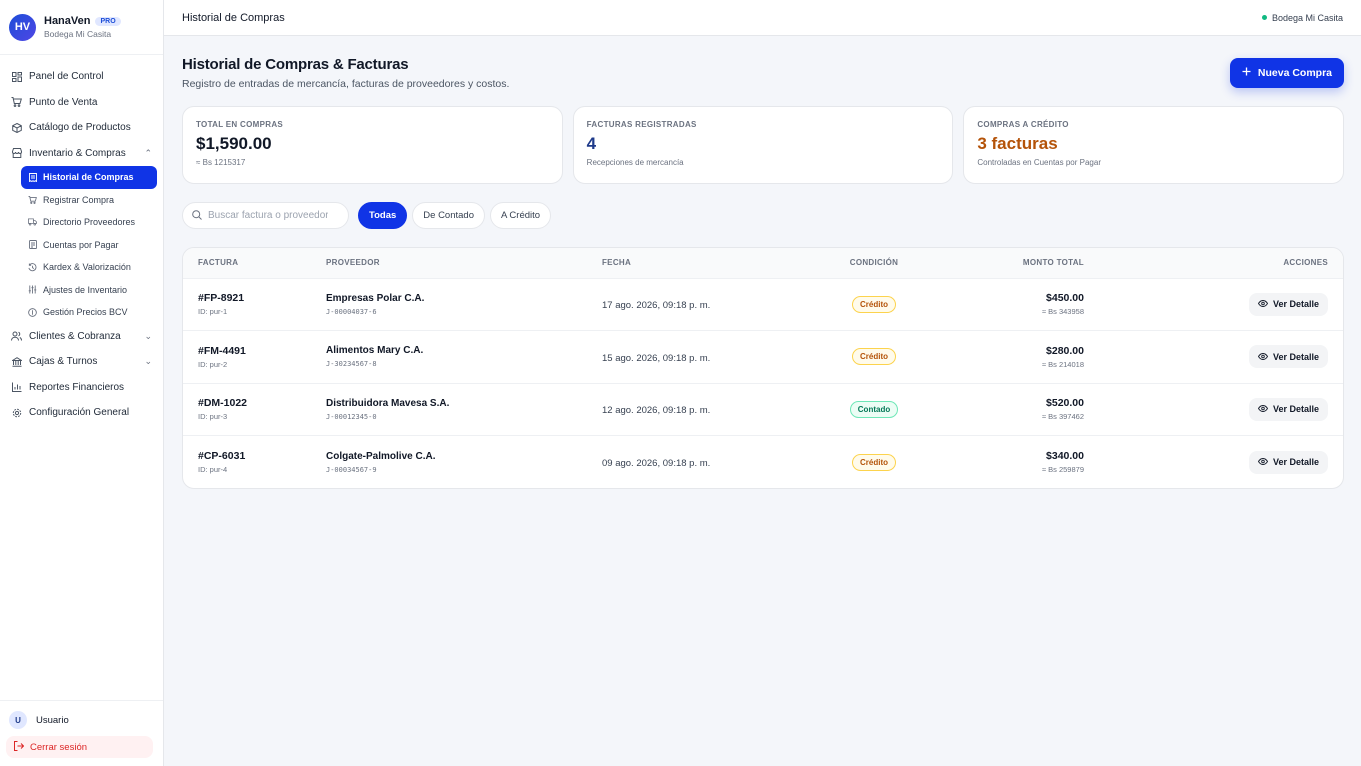 Image resolution: width=1361 pixels, height=766 pixels. I want to click on card-note: ≈ Bs 1215317, so click(221, 162).